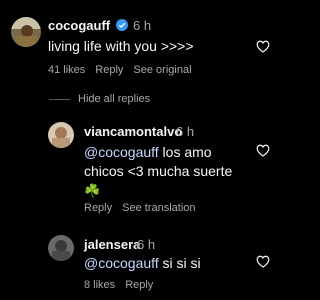 The height and width of the screenshot is (300, 320). Describe the element at coordinates (121, 46) in the screenshot. I see `comment-text: living life with you >>>>` at that location.